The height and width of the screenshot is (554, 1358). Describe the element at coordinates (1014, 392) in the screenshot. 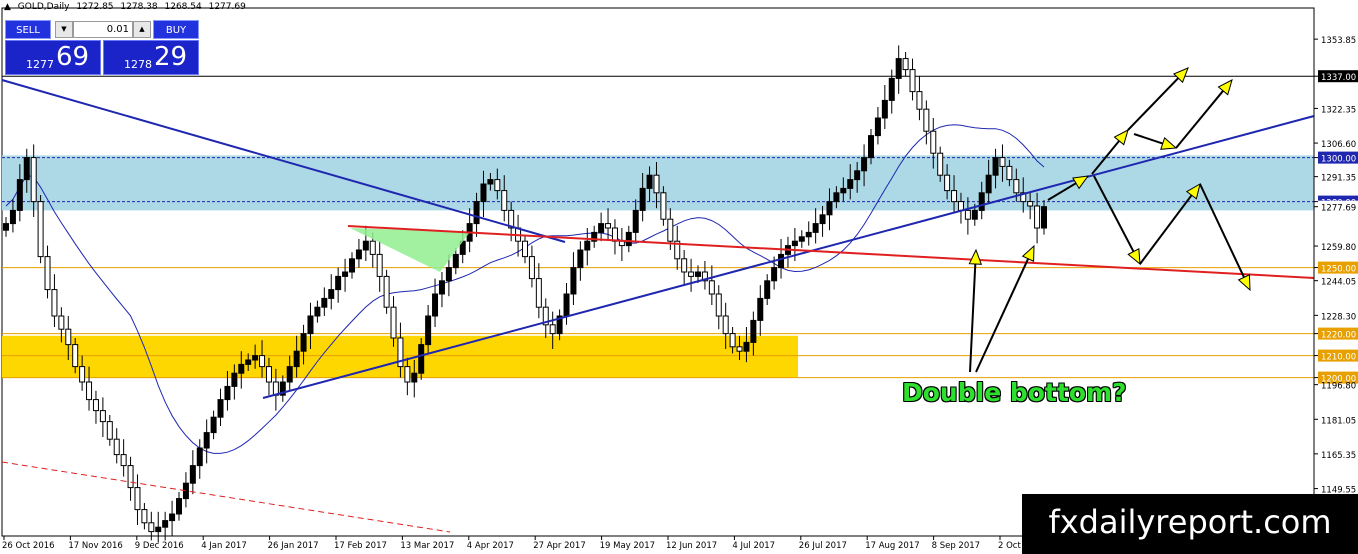

I see `double-bottom-annotation: Double bottom?` at that location.